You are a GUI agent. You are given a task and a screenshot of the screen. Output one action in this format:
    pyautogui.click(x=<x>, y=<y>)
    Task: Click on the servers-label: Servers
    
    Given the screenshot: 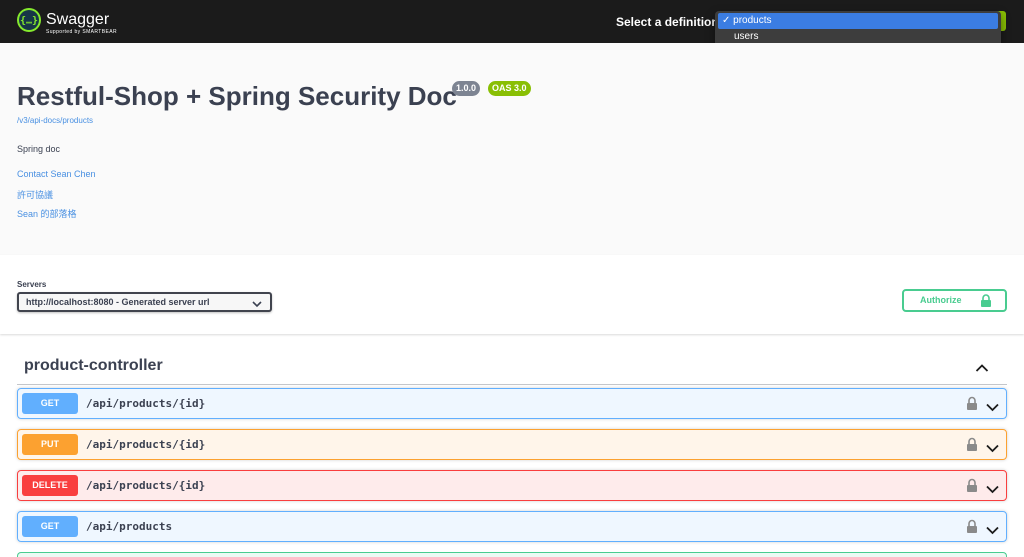 What is the action you would take?
    pyautogui.click(x=32, y=284)
    